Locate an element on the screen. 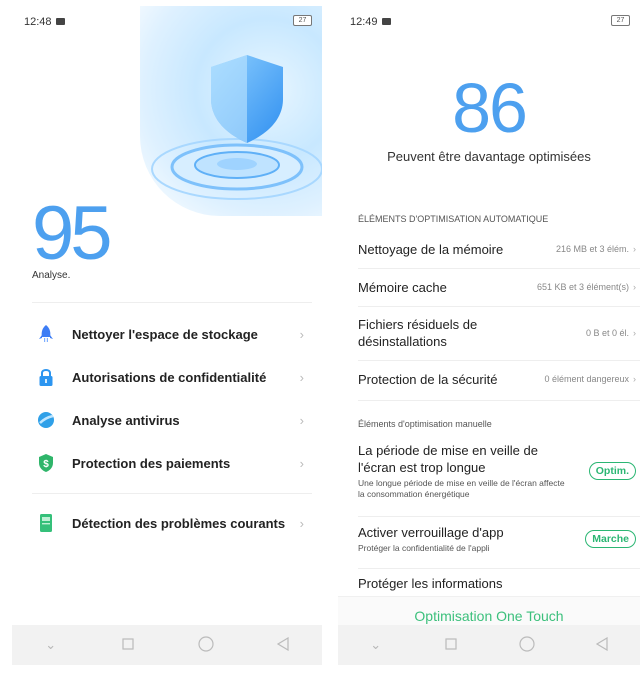 The width and height of the screenshot is (640, 675). menu-item-label: Autorisations de confidentialité is located at coordinates (169, 377).